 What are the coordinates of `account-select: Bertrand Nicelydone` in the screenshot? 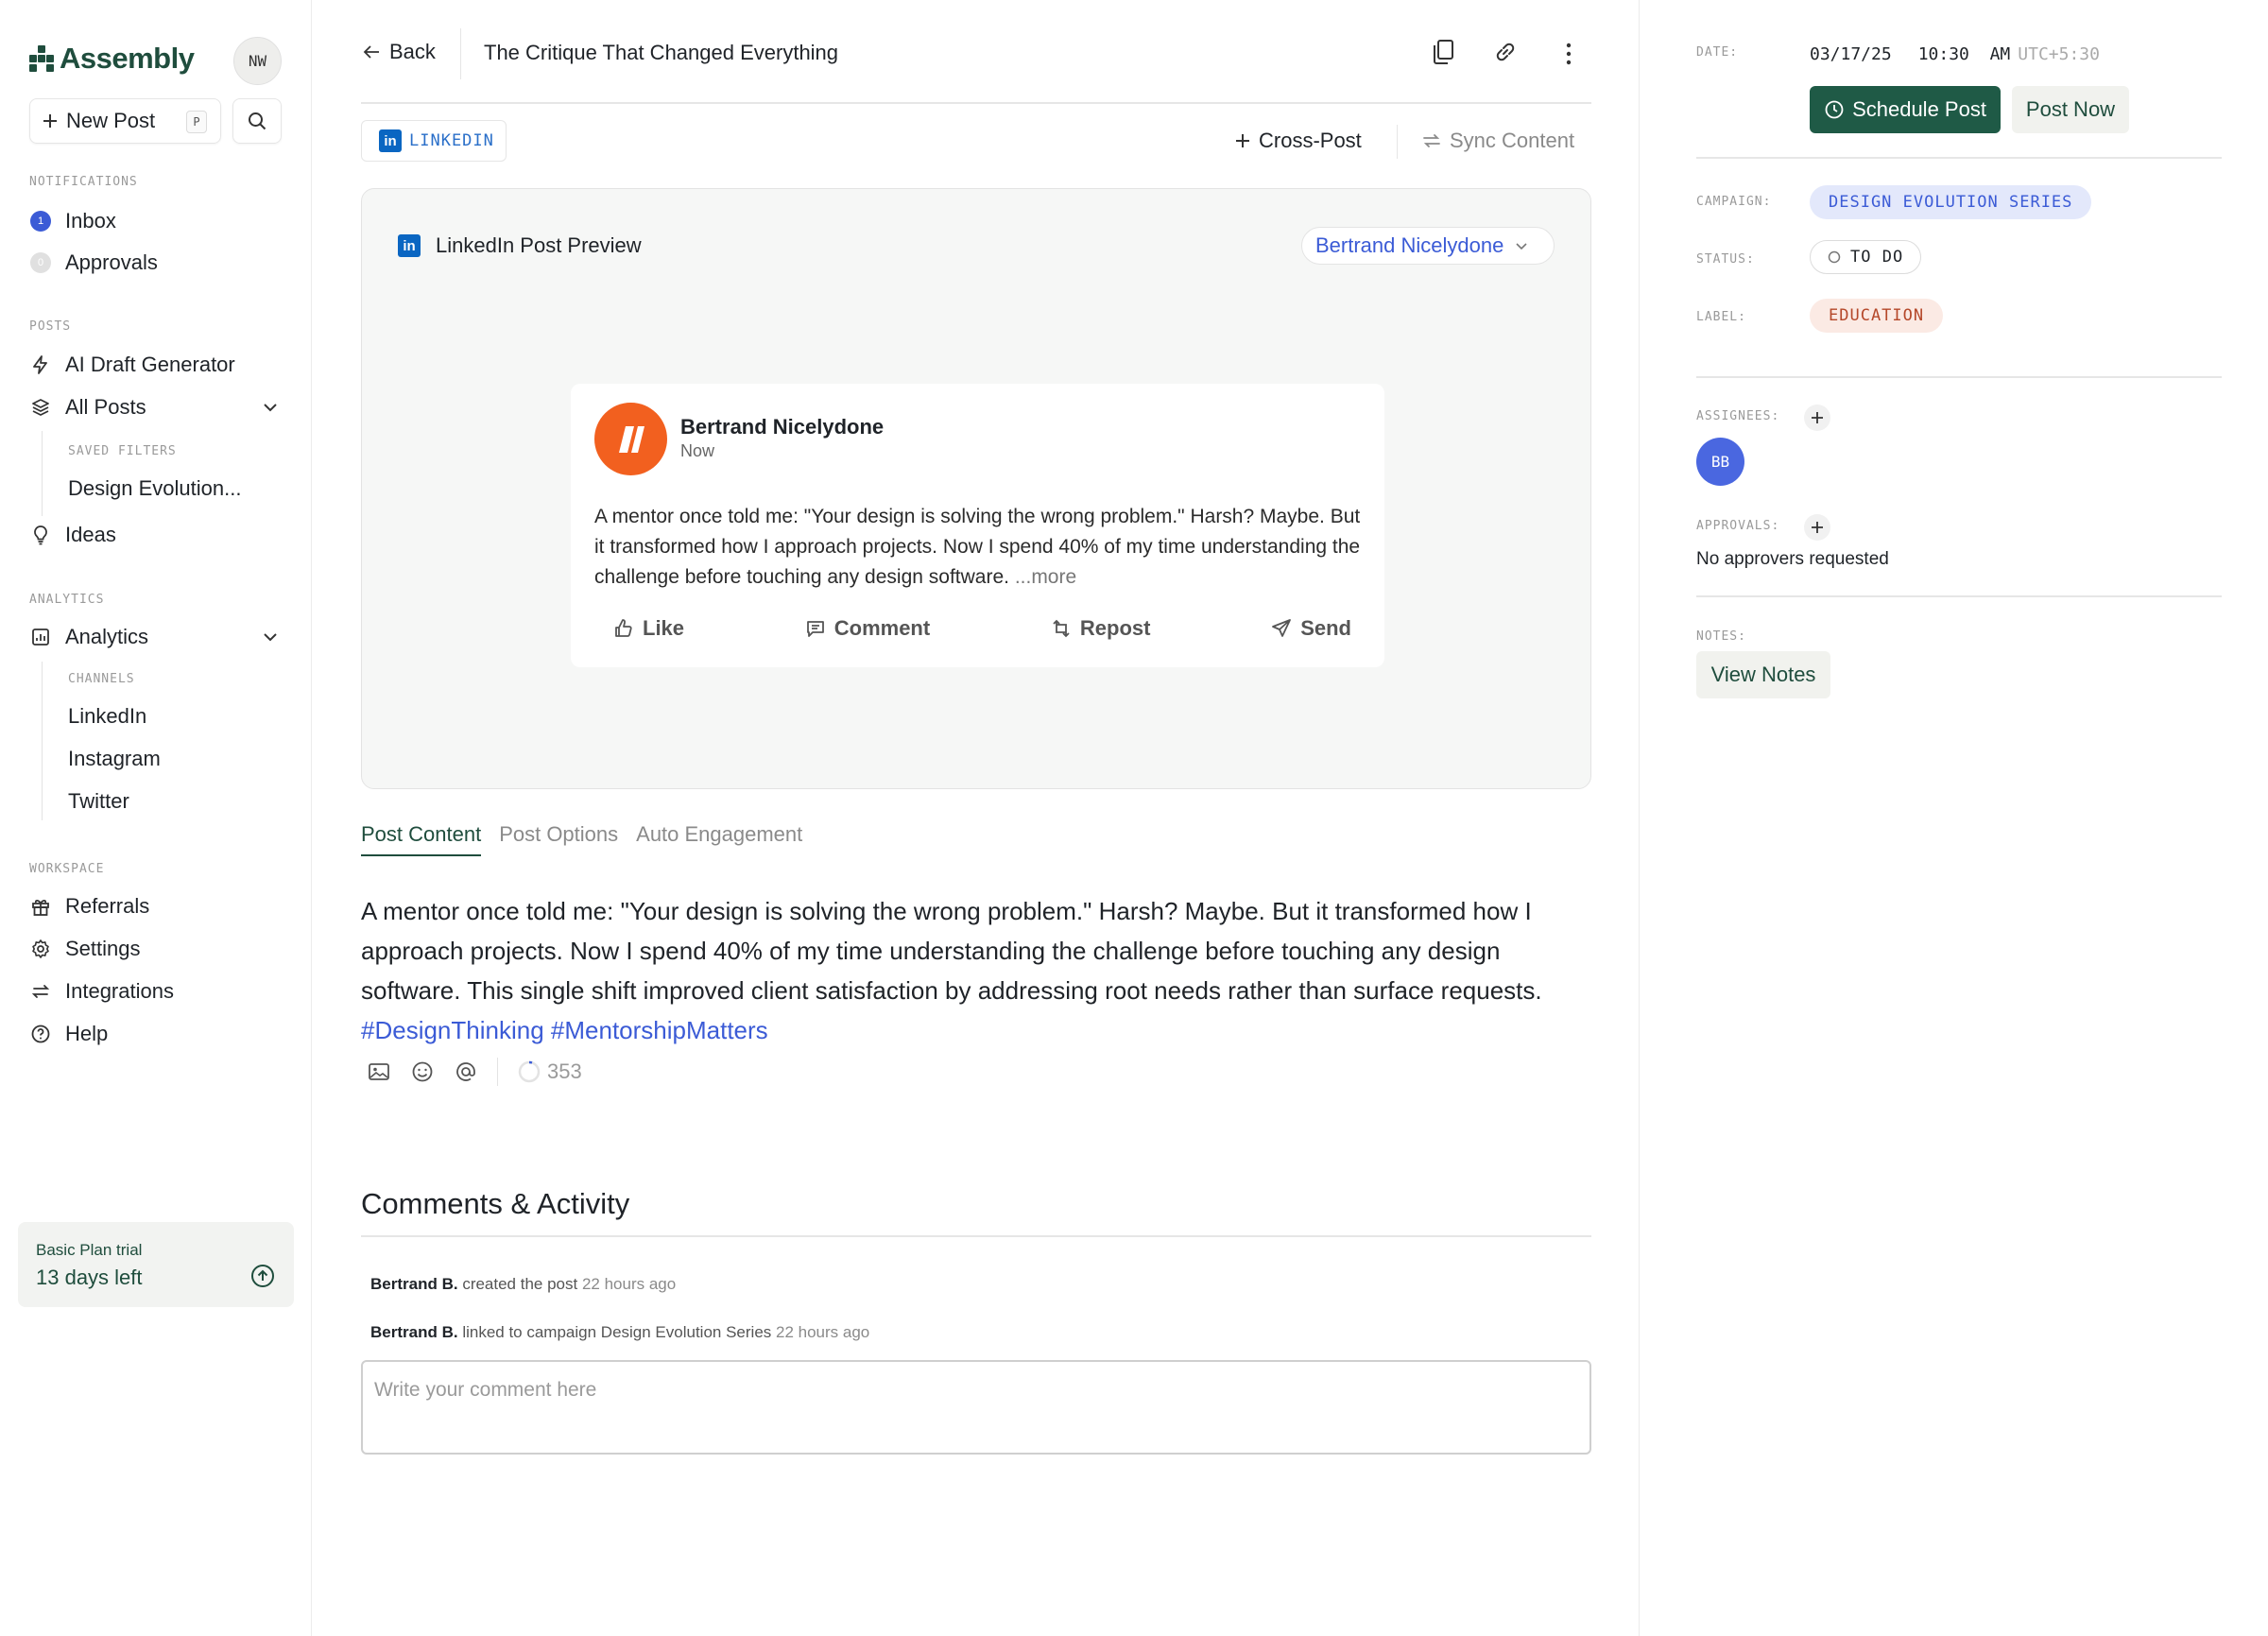 It's located at (1428, 246).